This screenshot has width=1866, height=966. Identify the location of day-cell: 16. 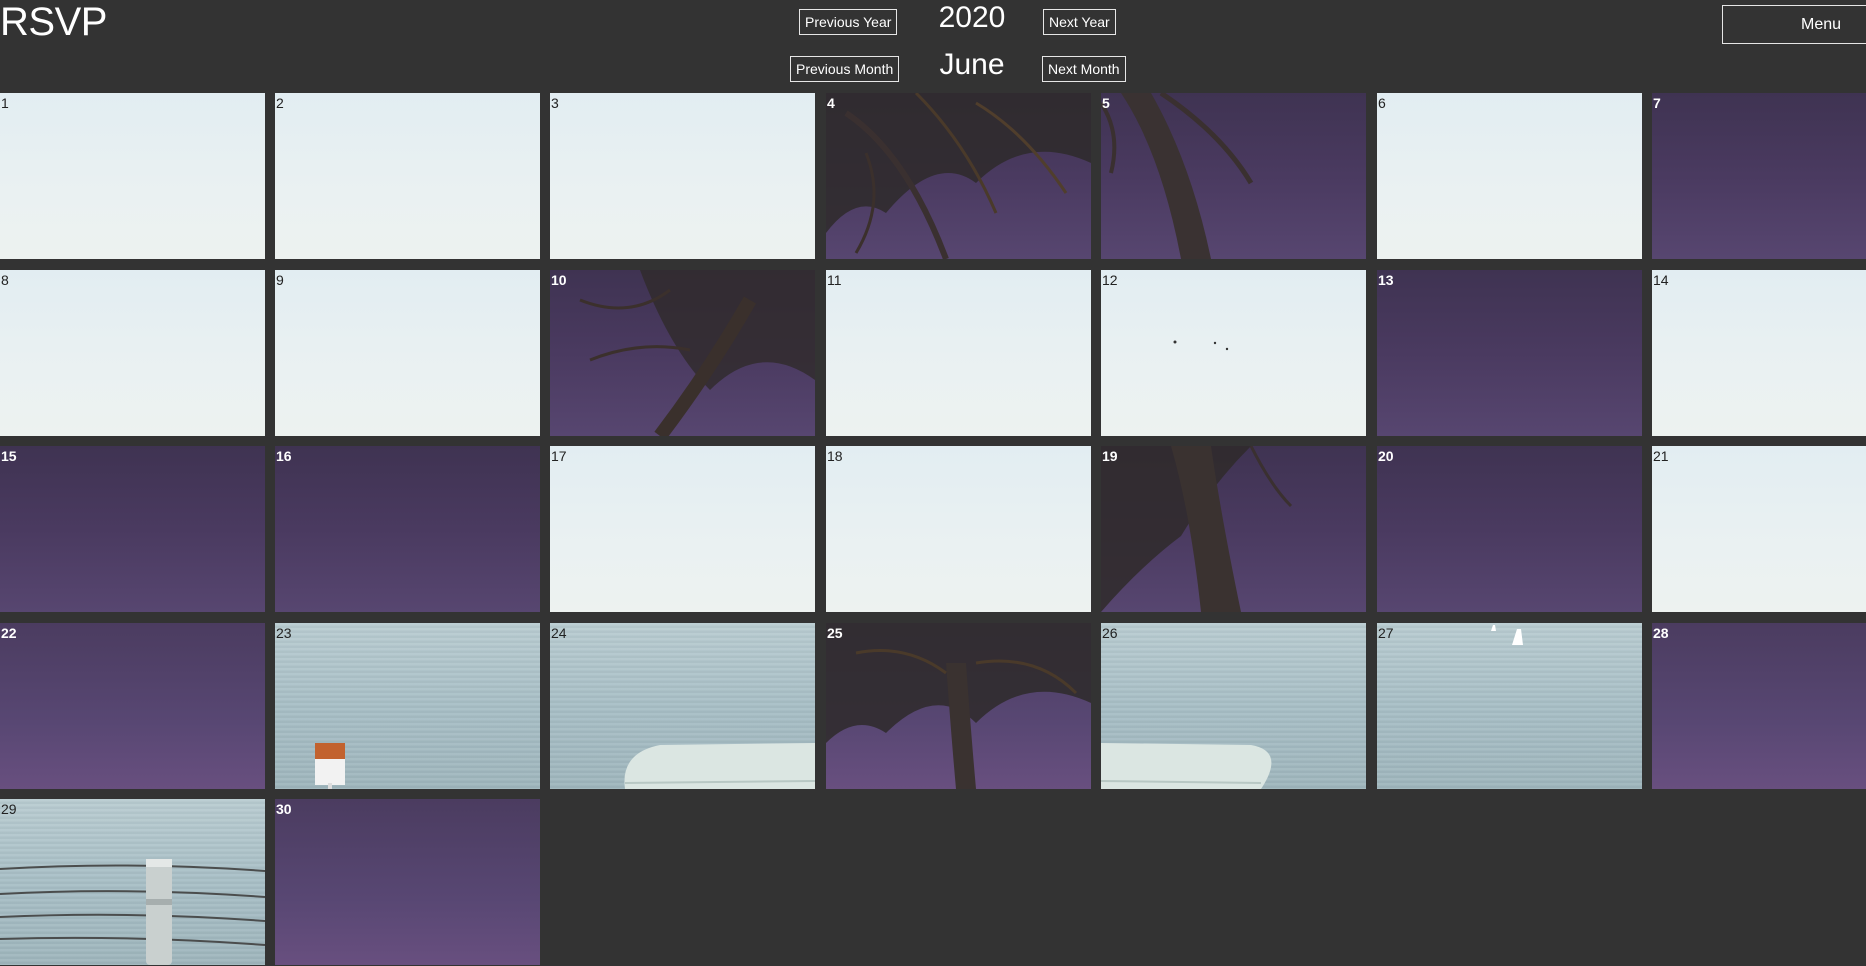
(407, 529).